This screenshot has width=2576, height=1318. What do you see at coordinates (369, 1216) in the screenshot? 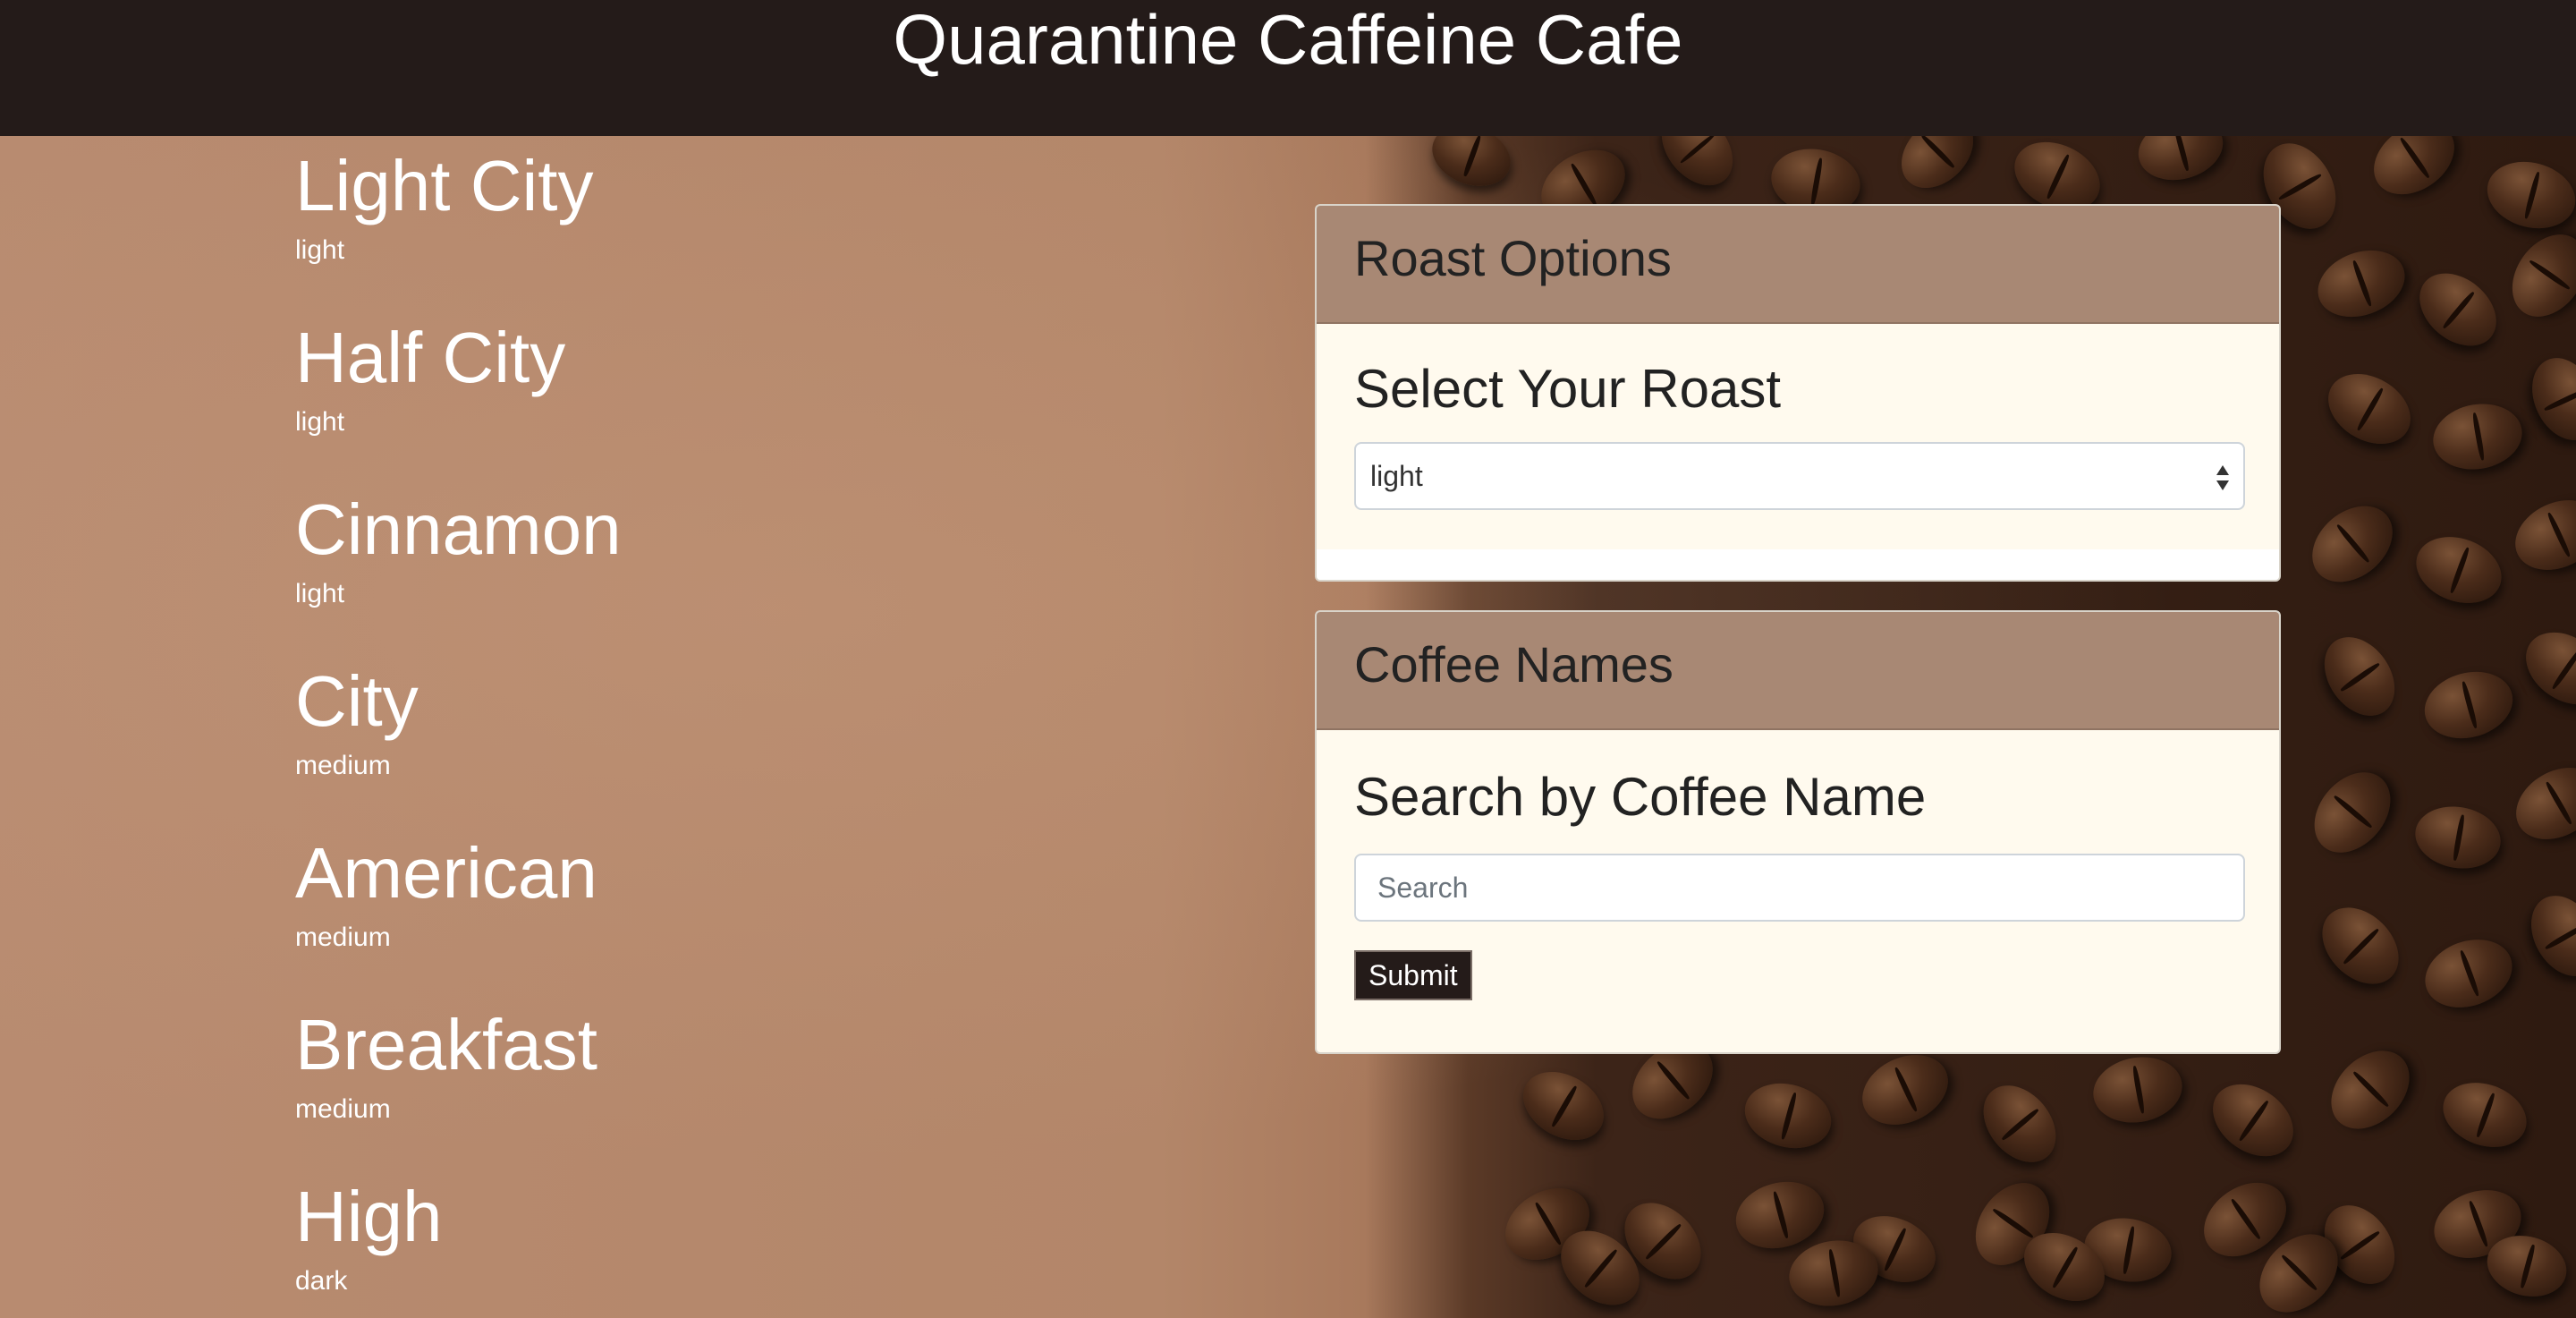
I see `coffee-name: High` at bounding box center [369, 1216].